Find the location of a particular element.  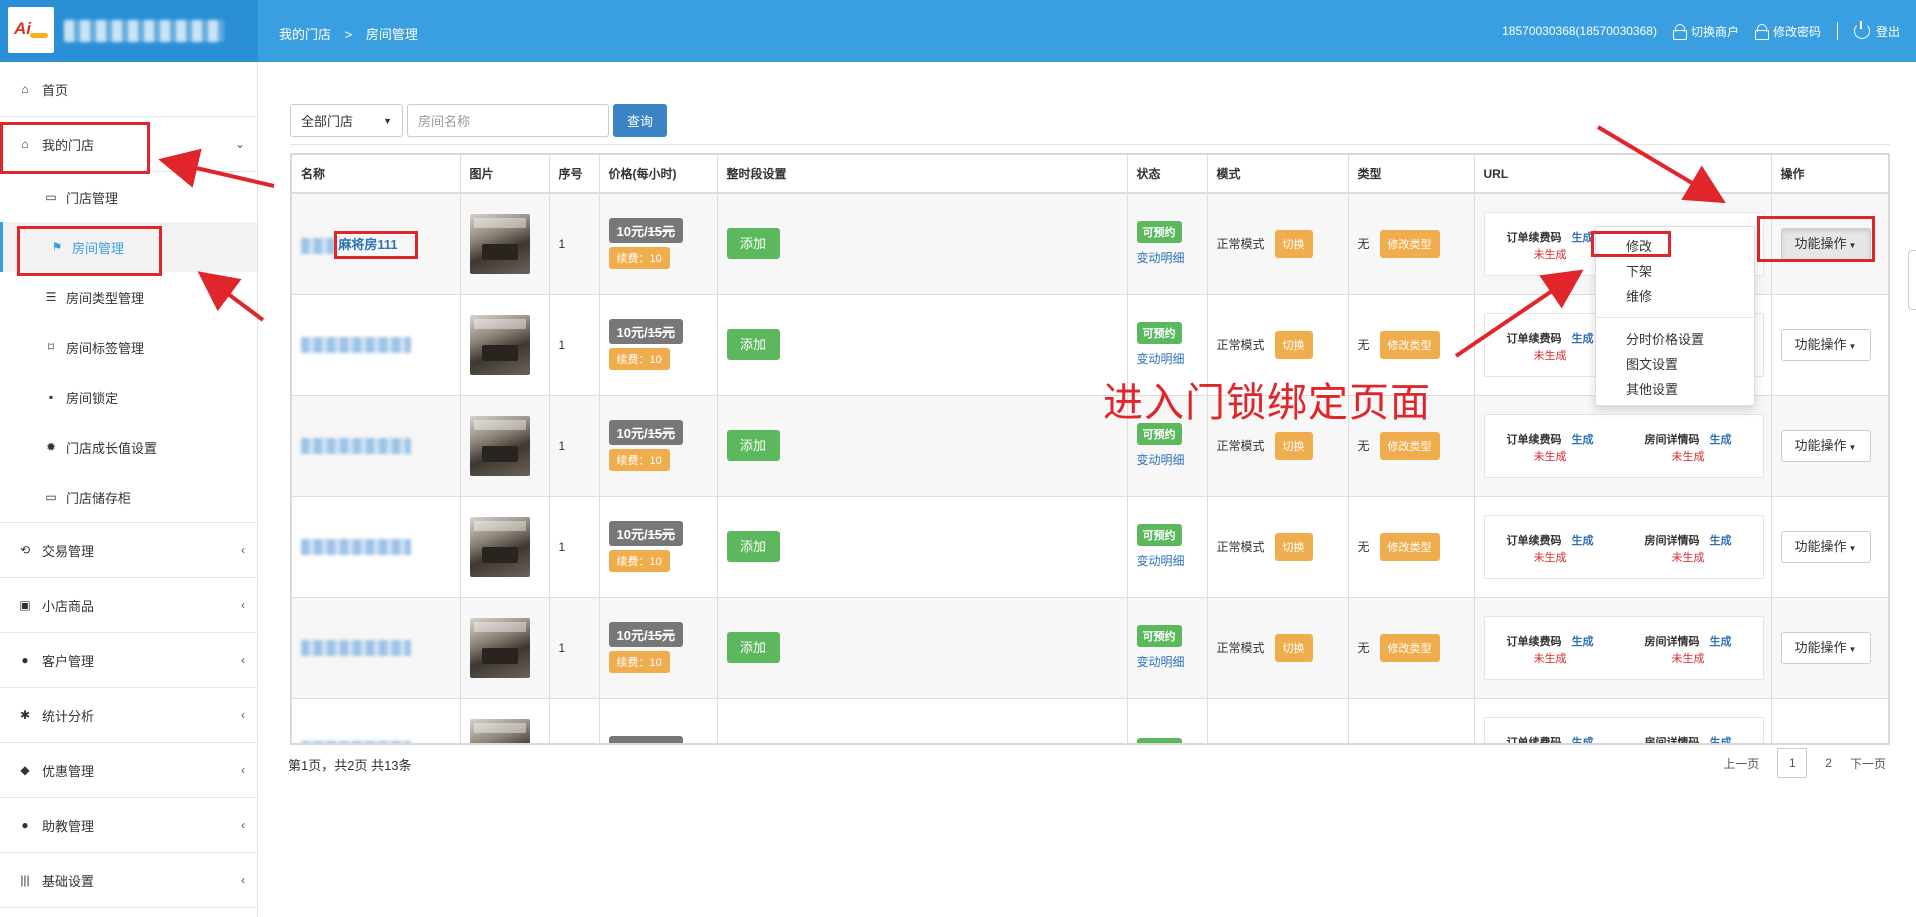

sidebar-item-room-lock: ▪ 房间锁定 is located at coordinates (128, 397).